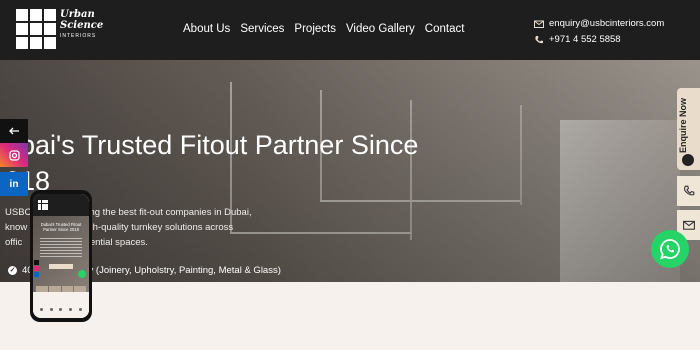  I want to click on whatsapp-button, so click(670, 249).